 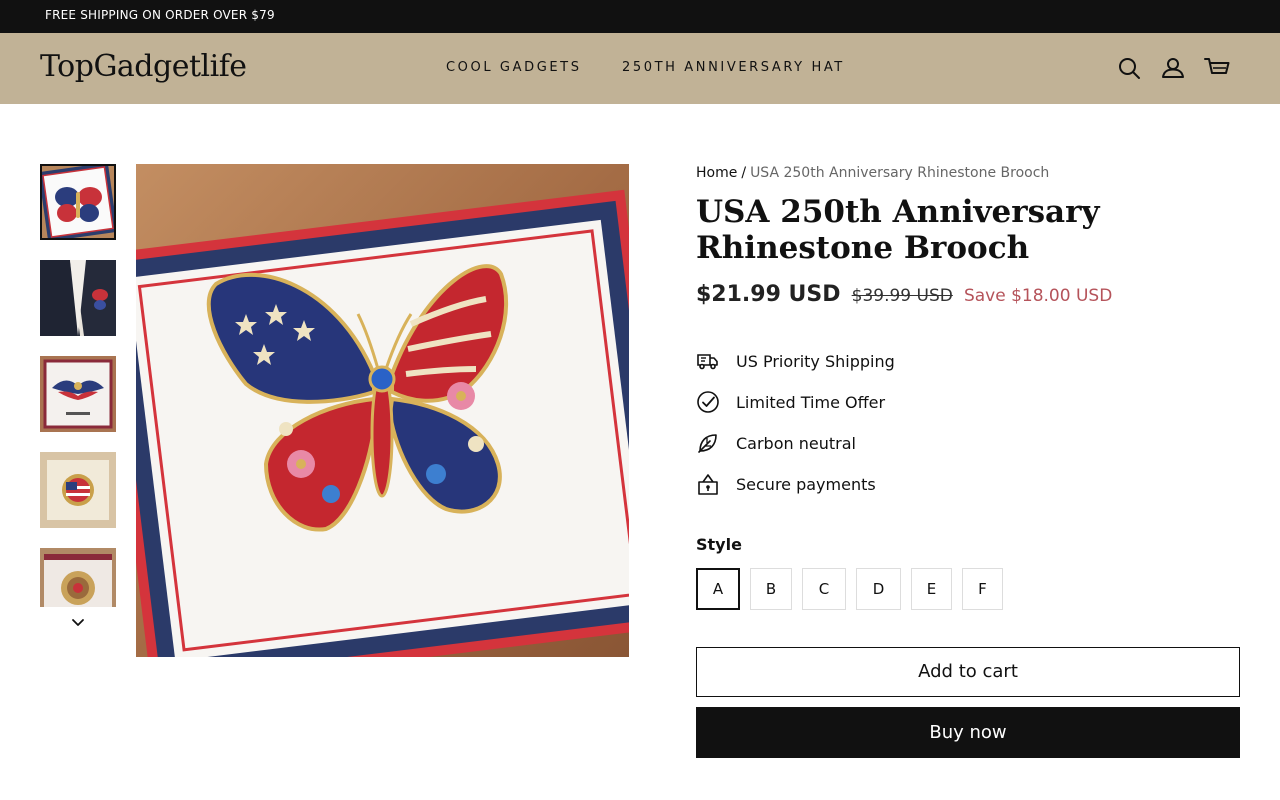 What do you see at coordinates (78, 623) in the screenshot?
I see `chevron-down-icon` at bounding box center [78, 623].